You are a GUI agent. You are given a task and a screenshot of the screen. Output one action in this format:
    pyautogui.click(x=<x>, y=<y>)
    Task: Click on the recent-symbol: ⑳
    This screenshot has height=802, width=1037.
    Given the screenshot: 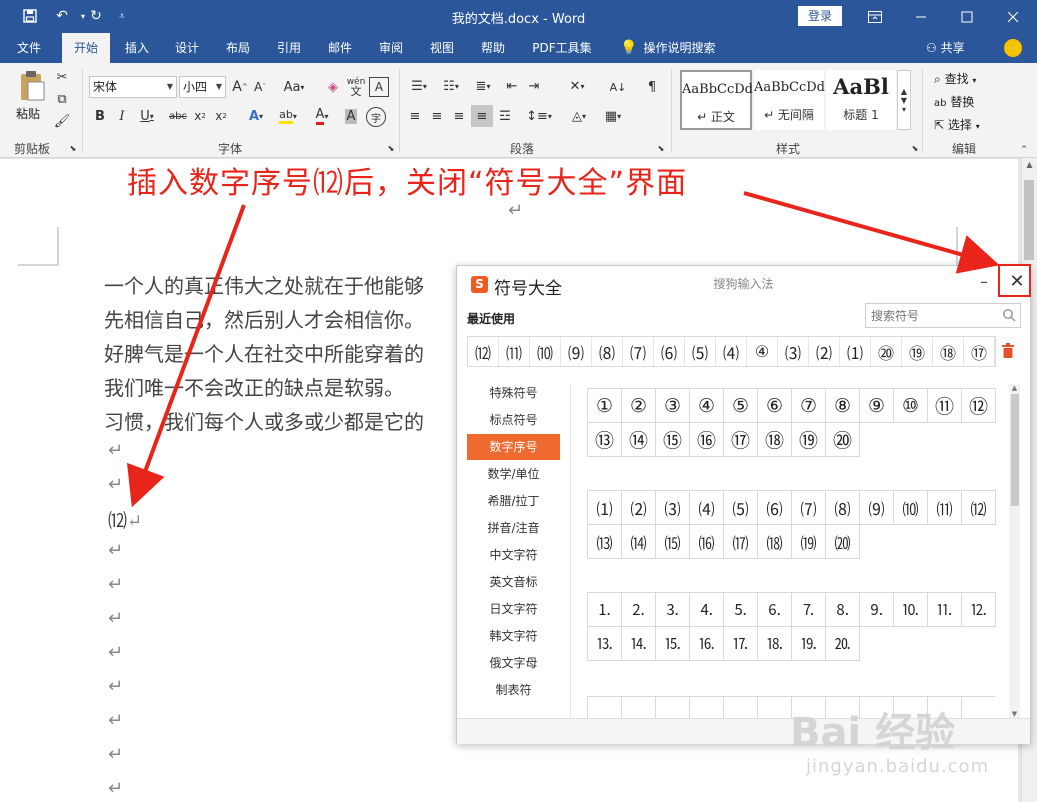 What is the action you would take?
    pyautogui.click(x=886, y=351)
    